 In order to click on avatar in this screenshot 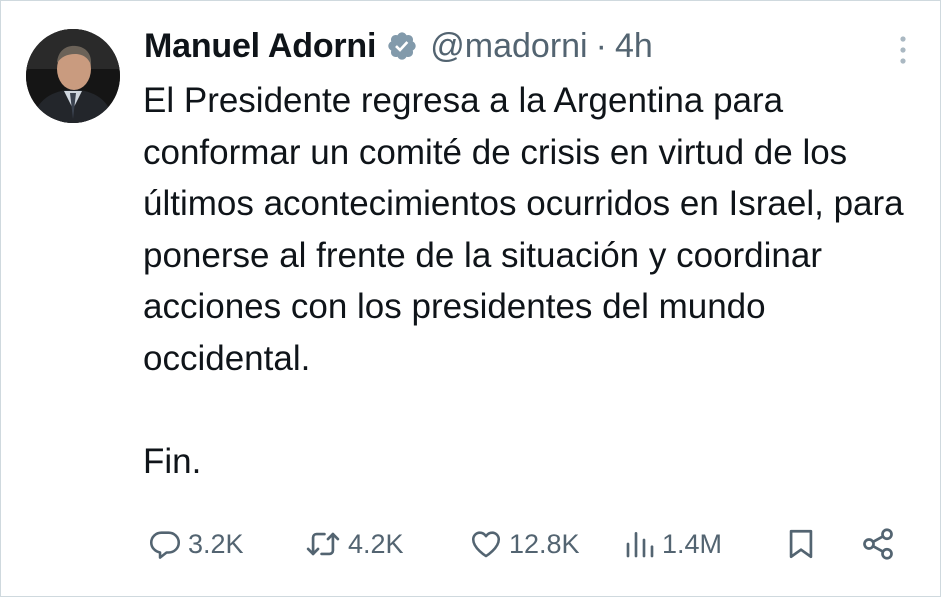, I will do `click(73, 76)`.